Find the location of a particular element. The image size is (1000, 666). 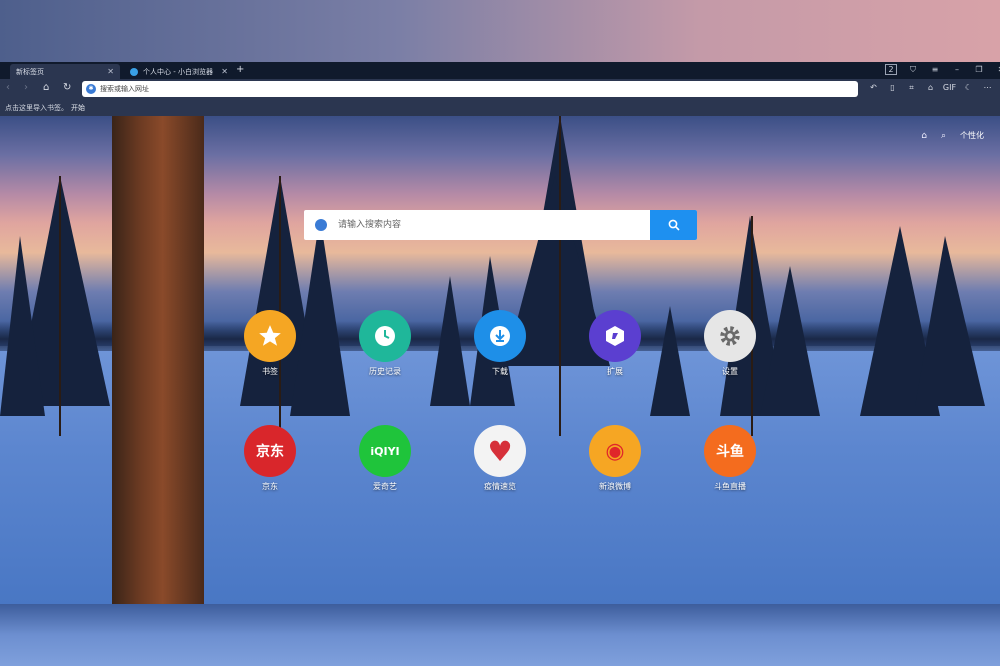

gif-icon: GIF is located at coordinates (949, 88).